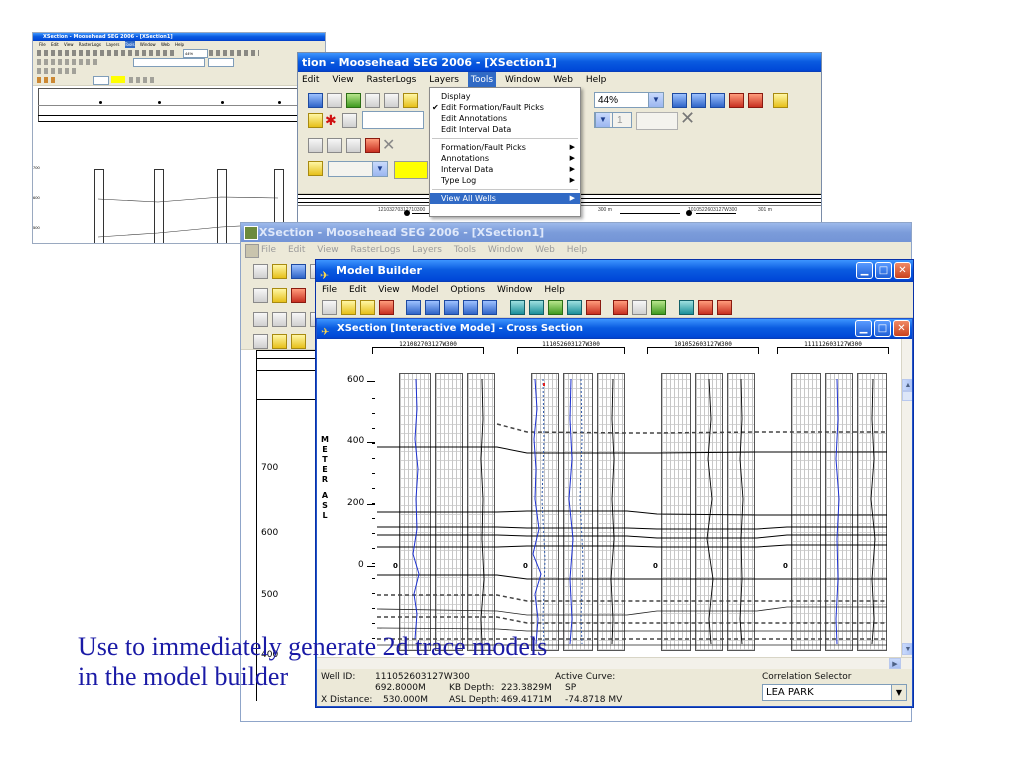 The height and width of the screenshot is (768, 1024). What do you see at coordinates (505, 180) in the screenshot?
I see `menu-item-type-log: Type Log ▶` at bounding box center [505, 180].